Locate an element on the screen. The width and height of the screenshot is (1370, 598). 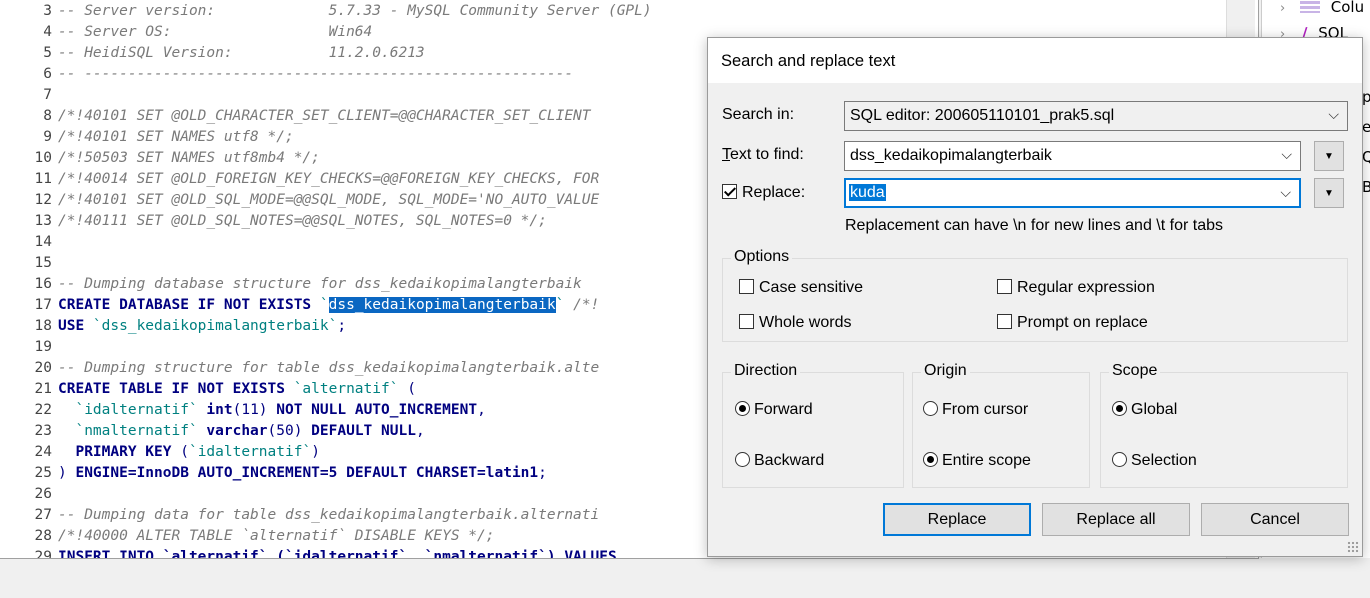
replace-value: kuda is located at coordinates (867, 192).